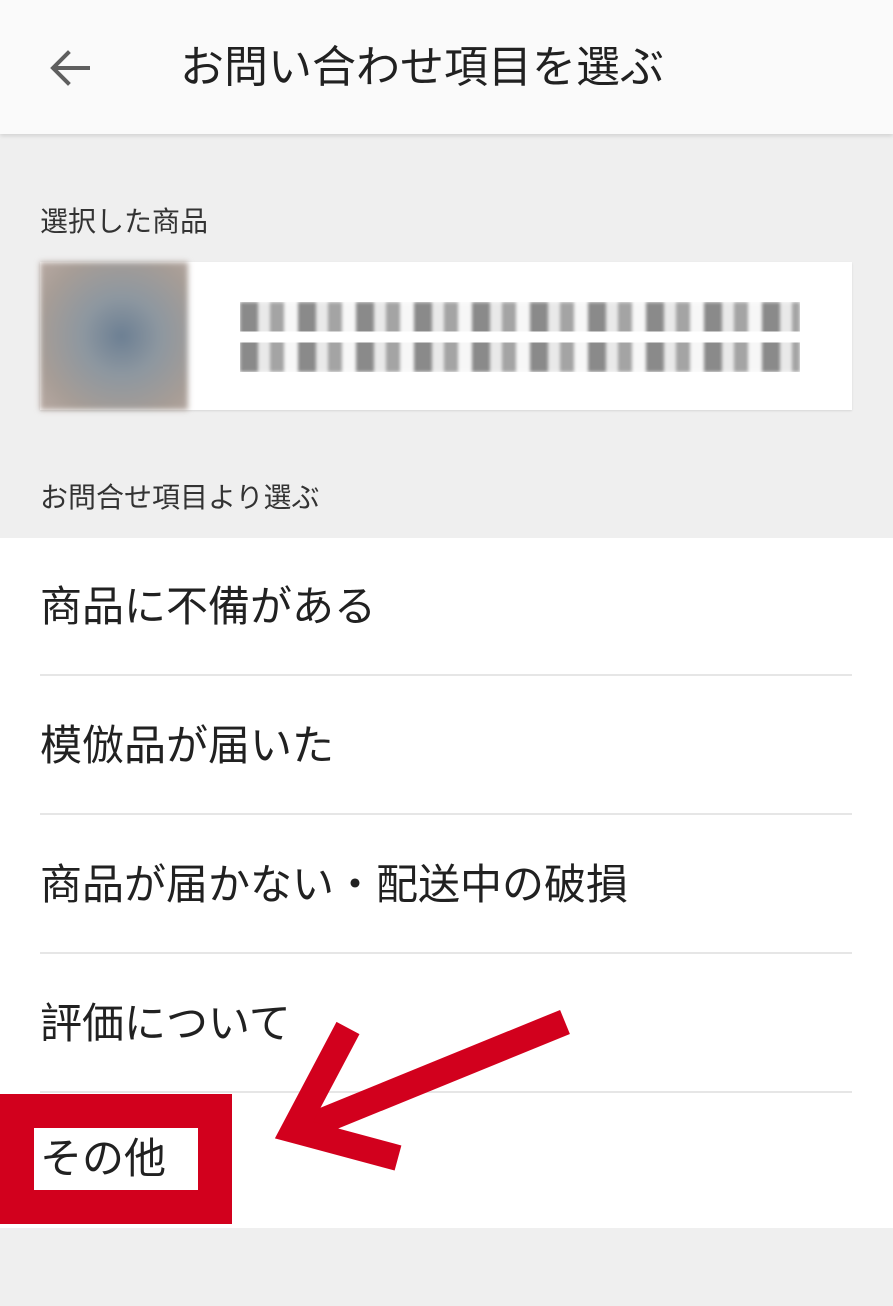  What do you see at coordinates (520, 337) in the screenshot?
I see `product-name-blurred` at bounding box center [520, 337].